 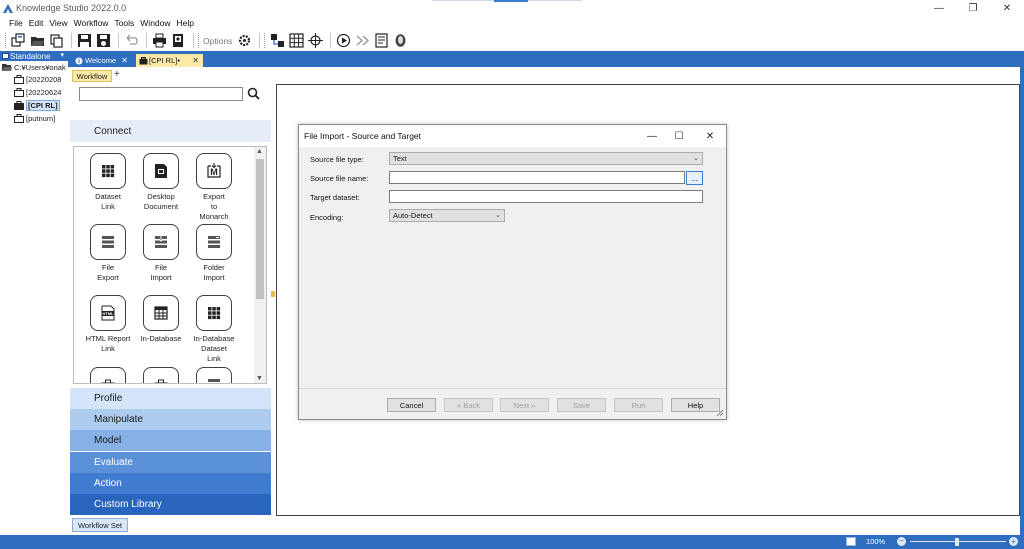 What do you see at coordinates (343, 40) in the screenshot?
I see `run-icon` at bounding box center [343, 40].